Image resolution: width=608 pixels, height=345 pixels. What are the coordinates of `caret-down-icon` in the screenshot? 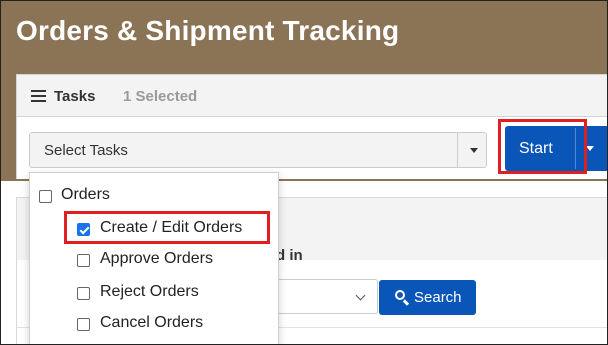 It's located at (474, 150).